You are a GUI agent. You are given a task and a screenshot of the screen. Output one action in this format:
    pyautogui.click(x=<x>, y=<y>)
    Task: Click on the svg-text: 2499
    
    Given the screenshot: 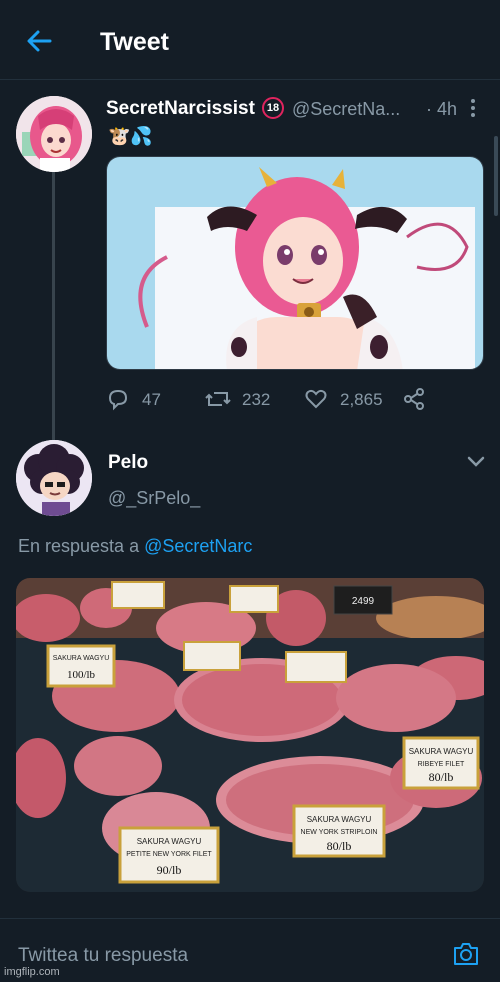 What is the action you would take?
    pyautogui.click(x=363, y=601)
    